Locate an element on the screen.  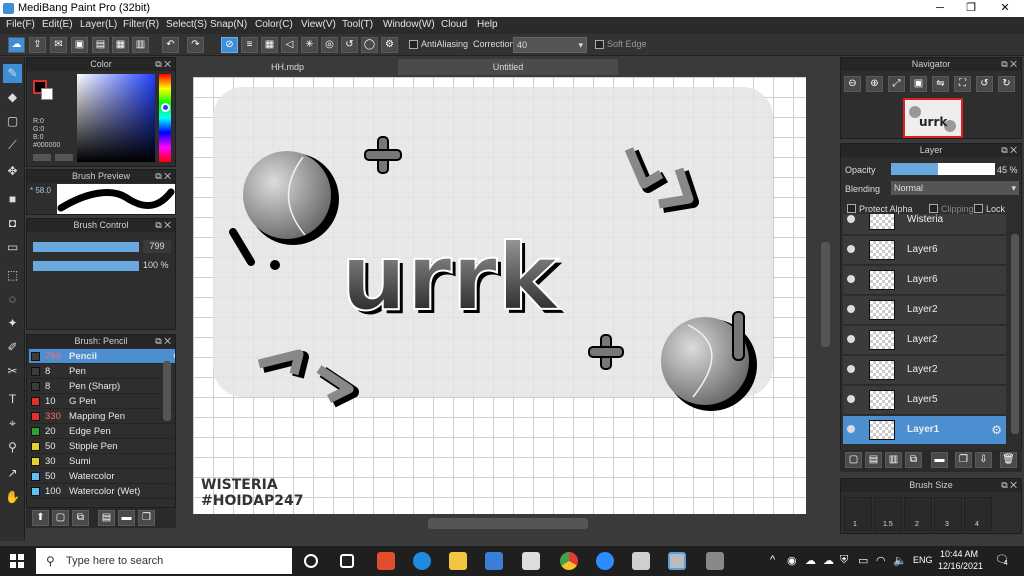
comment-icon: ✉ is located at coordinates (58, 45).